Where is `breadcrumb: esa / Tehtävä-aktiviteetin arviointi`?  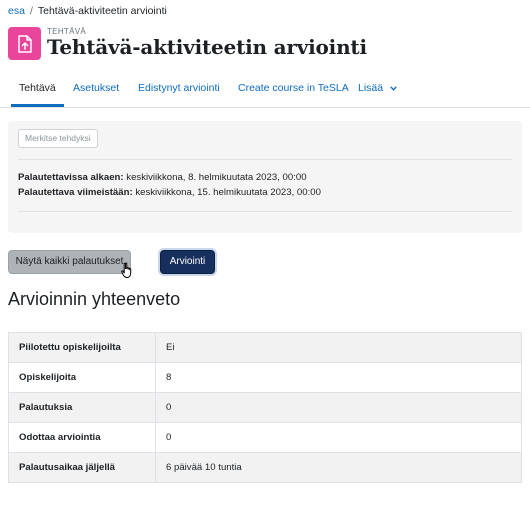 breadcrumb: esa / Tehtävä-aktiviteetin arviointi is located at coordinates (87, 11).